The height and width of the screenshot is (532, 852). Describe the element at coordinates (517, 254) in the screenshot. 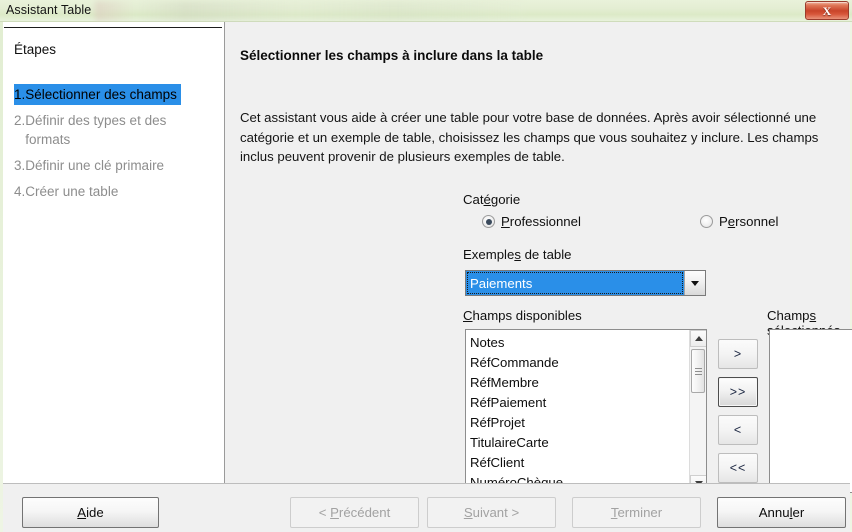

I see `table-examples-label: Exemples de table` at that location.